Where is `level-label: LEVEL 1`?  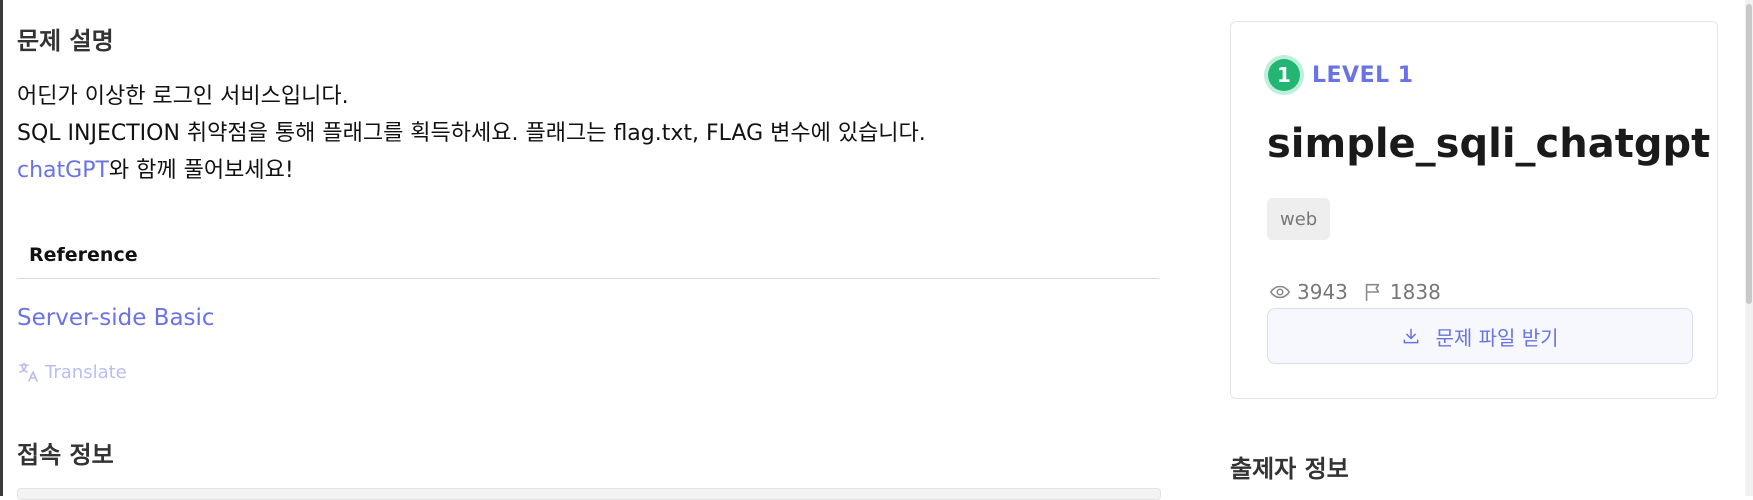 level-label: LEVEL 1 is located at coordinates (1363, 75).